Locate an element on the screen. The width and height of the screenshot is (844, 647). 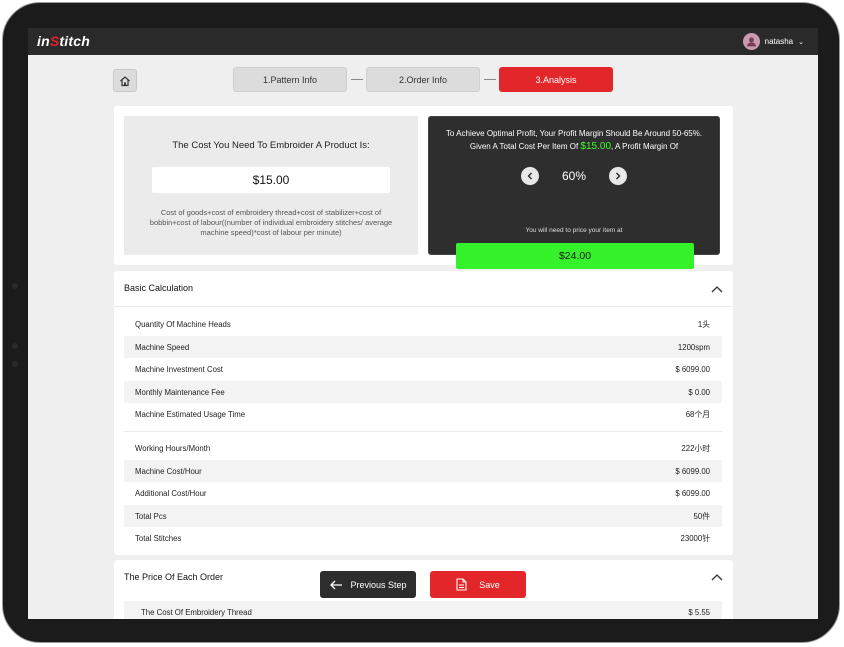
suggested-price: $24.00 is located at coordinates (575, 256).